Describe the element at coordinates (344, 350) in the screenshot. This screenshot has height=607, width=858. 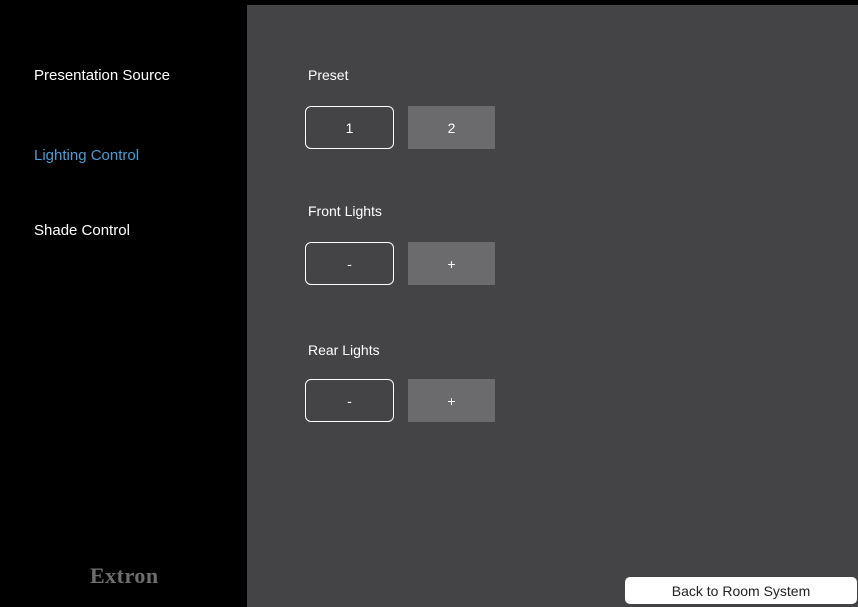
I see `rear-lights-label: Rear Lights` at that location.